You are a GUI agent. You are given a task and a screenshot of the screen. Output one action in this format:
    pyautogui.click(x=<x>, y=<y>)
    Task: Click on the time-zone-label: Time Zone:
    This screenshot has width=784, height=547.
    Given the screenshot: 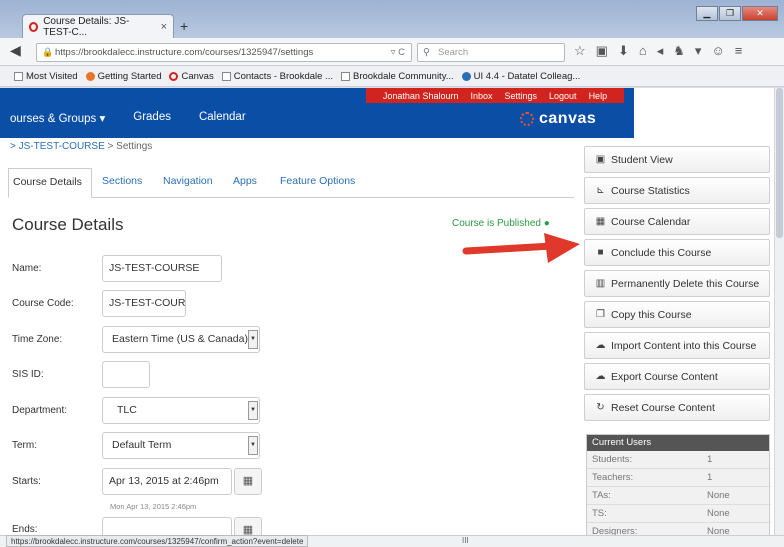 What is the action you would take?
    pyautogui.click(x=37, y=339)
    